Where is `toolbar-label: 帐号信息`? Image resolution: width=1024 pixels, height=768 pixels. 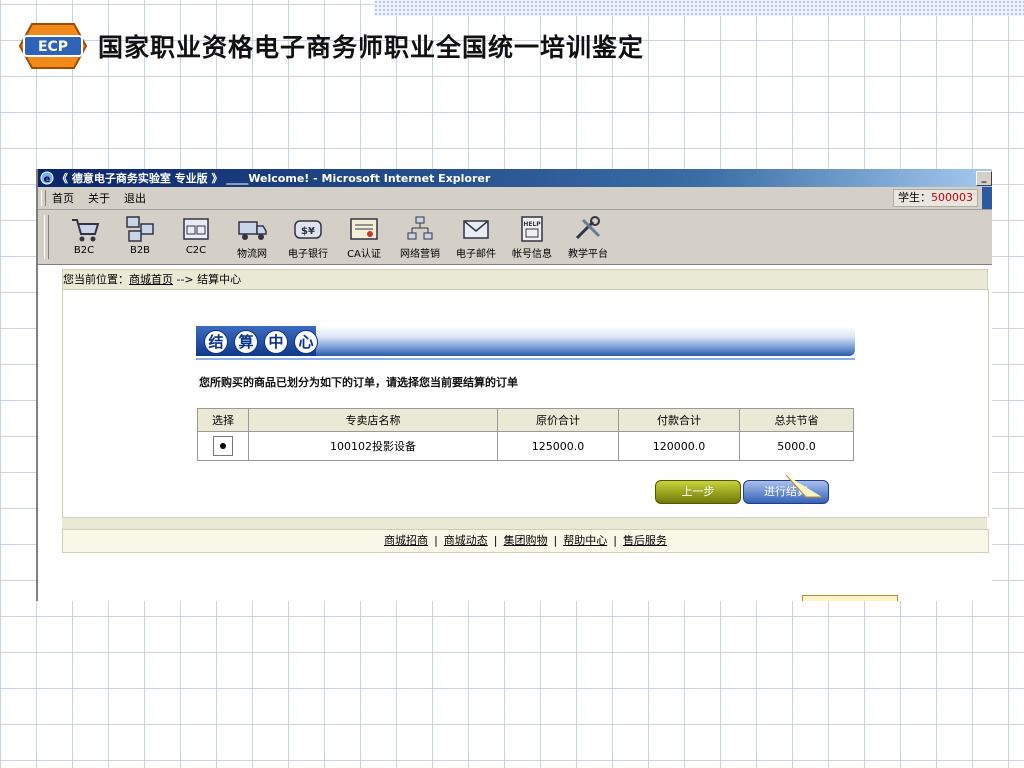
toolbar-label: 帐号信息 is located at coordinates (532, 254).